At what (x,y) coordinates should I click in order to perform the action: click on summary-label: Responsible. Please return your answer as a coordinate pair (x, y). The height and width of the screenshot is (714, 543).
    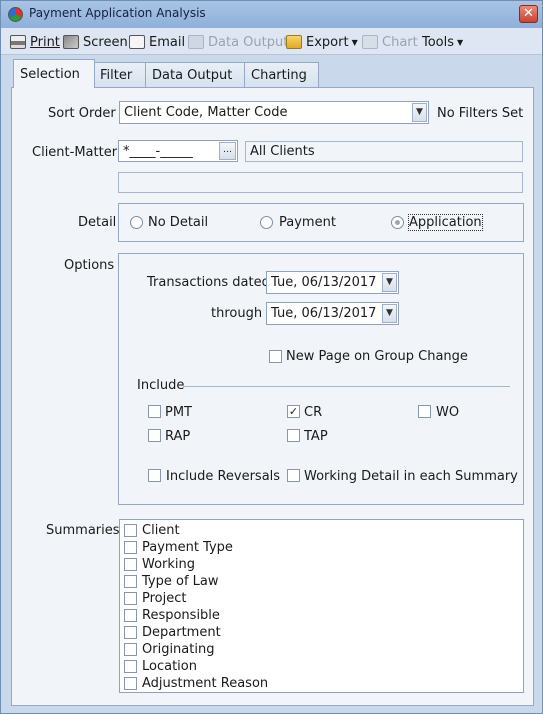
    Looking at the image, I should click on (181, 615).